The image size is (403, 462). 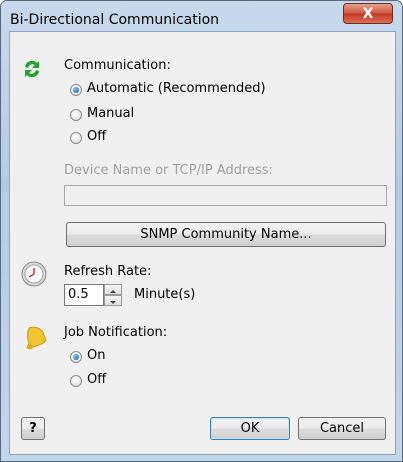 I want to click on cancel-button: Cancel, so click(x=342, y=428).